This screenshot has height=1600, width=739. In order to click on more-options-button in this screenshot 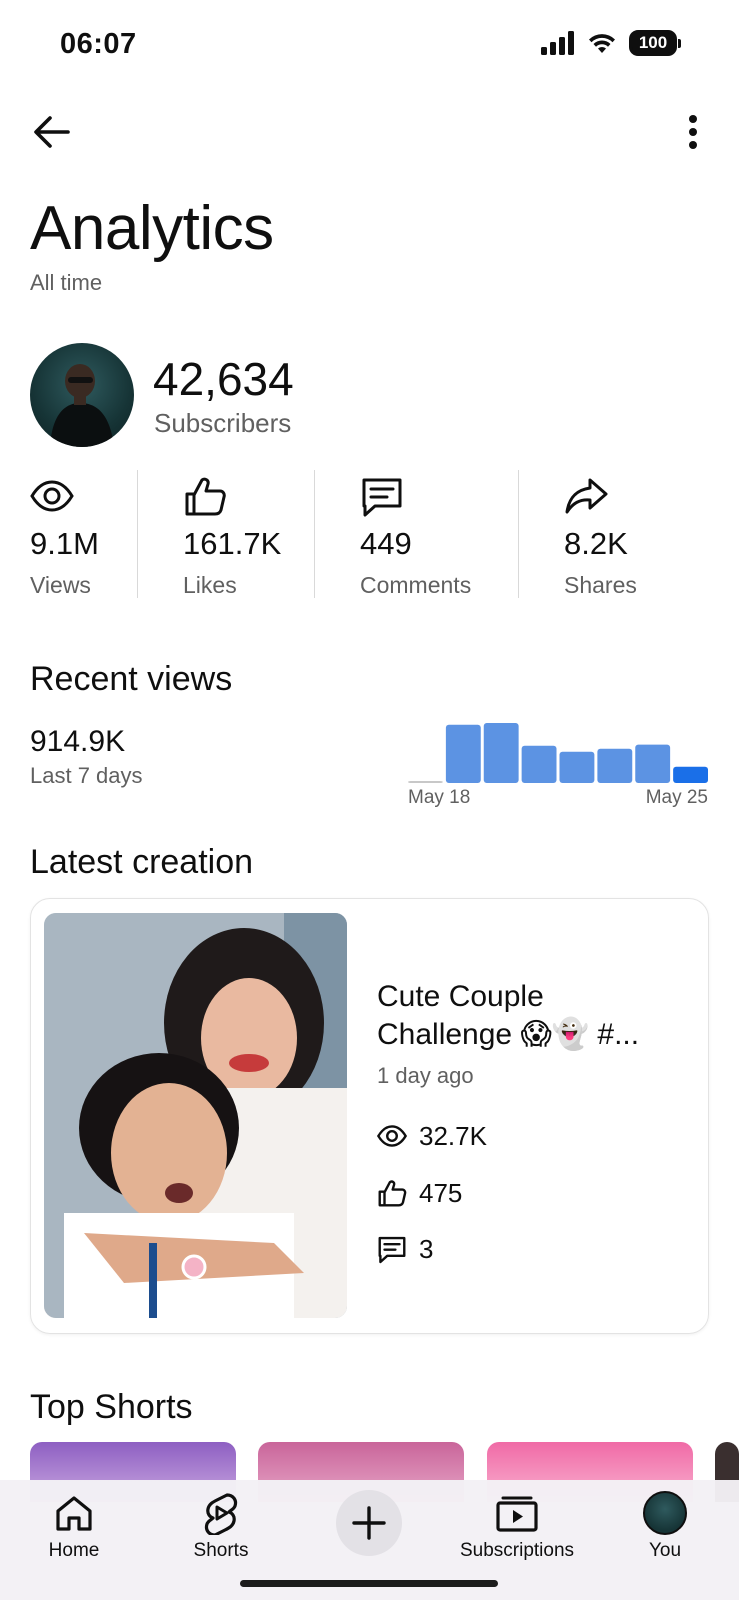, I will do `click(693, 132)`.